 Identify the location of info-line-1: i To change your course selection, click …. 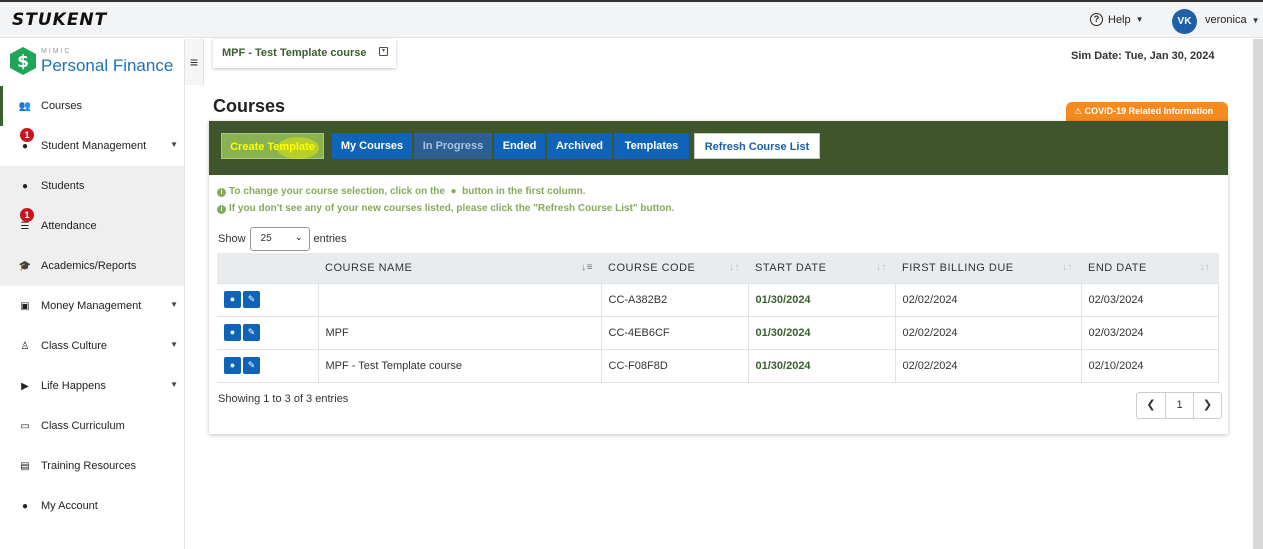
(401, 191).